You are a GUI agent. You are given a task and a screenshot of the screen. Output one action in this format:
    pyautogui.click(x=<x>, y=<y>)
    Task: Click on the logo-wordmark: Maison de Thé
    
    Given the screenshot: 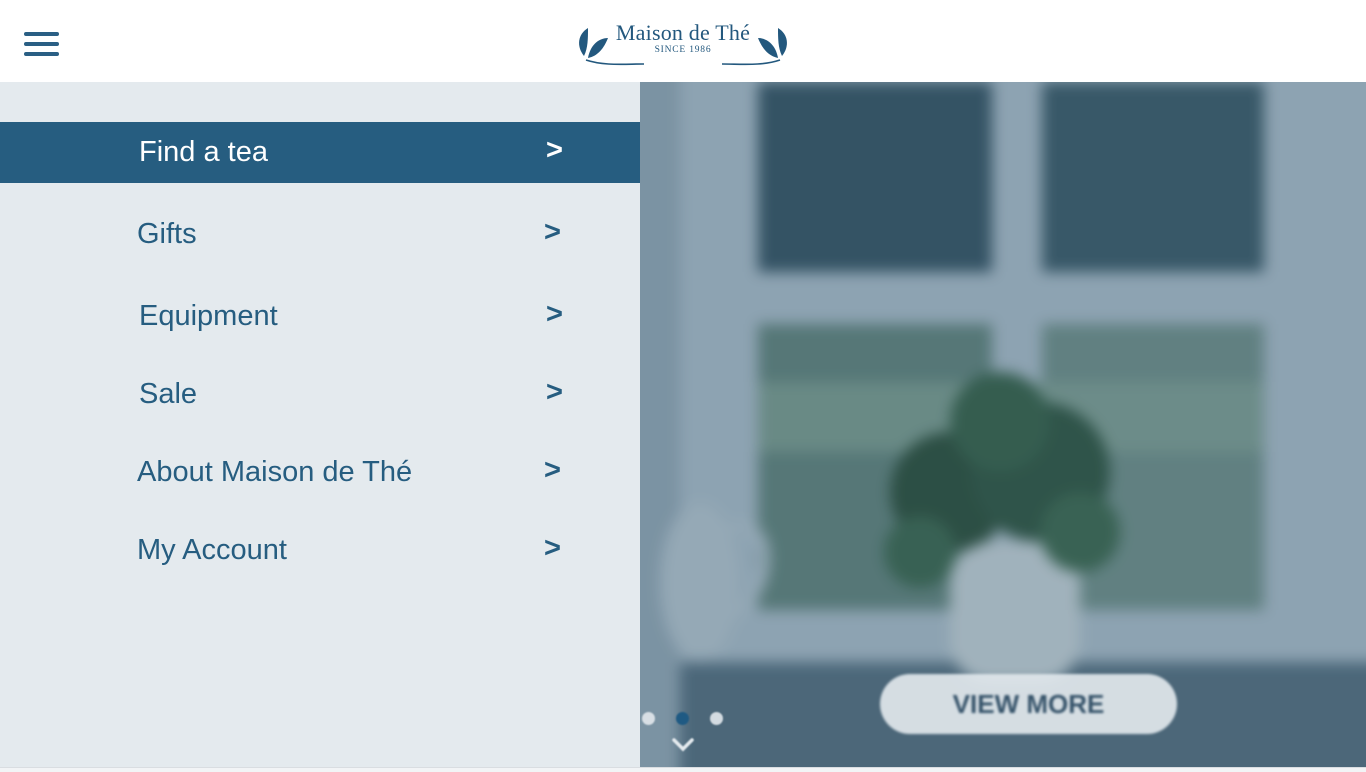 What is the action you would take?
    pyautogui.click(x=683, y=32)
    